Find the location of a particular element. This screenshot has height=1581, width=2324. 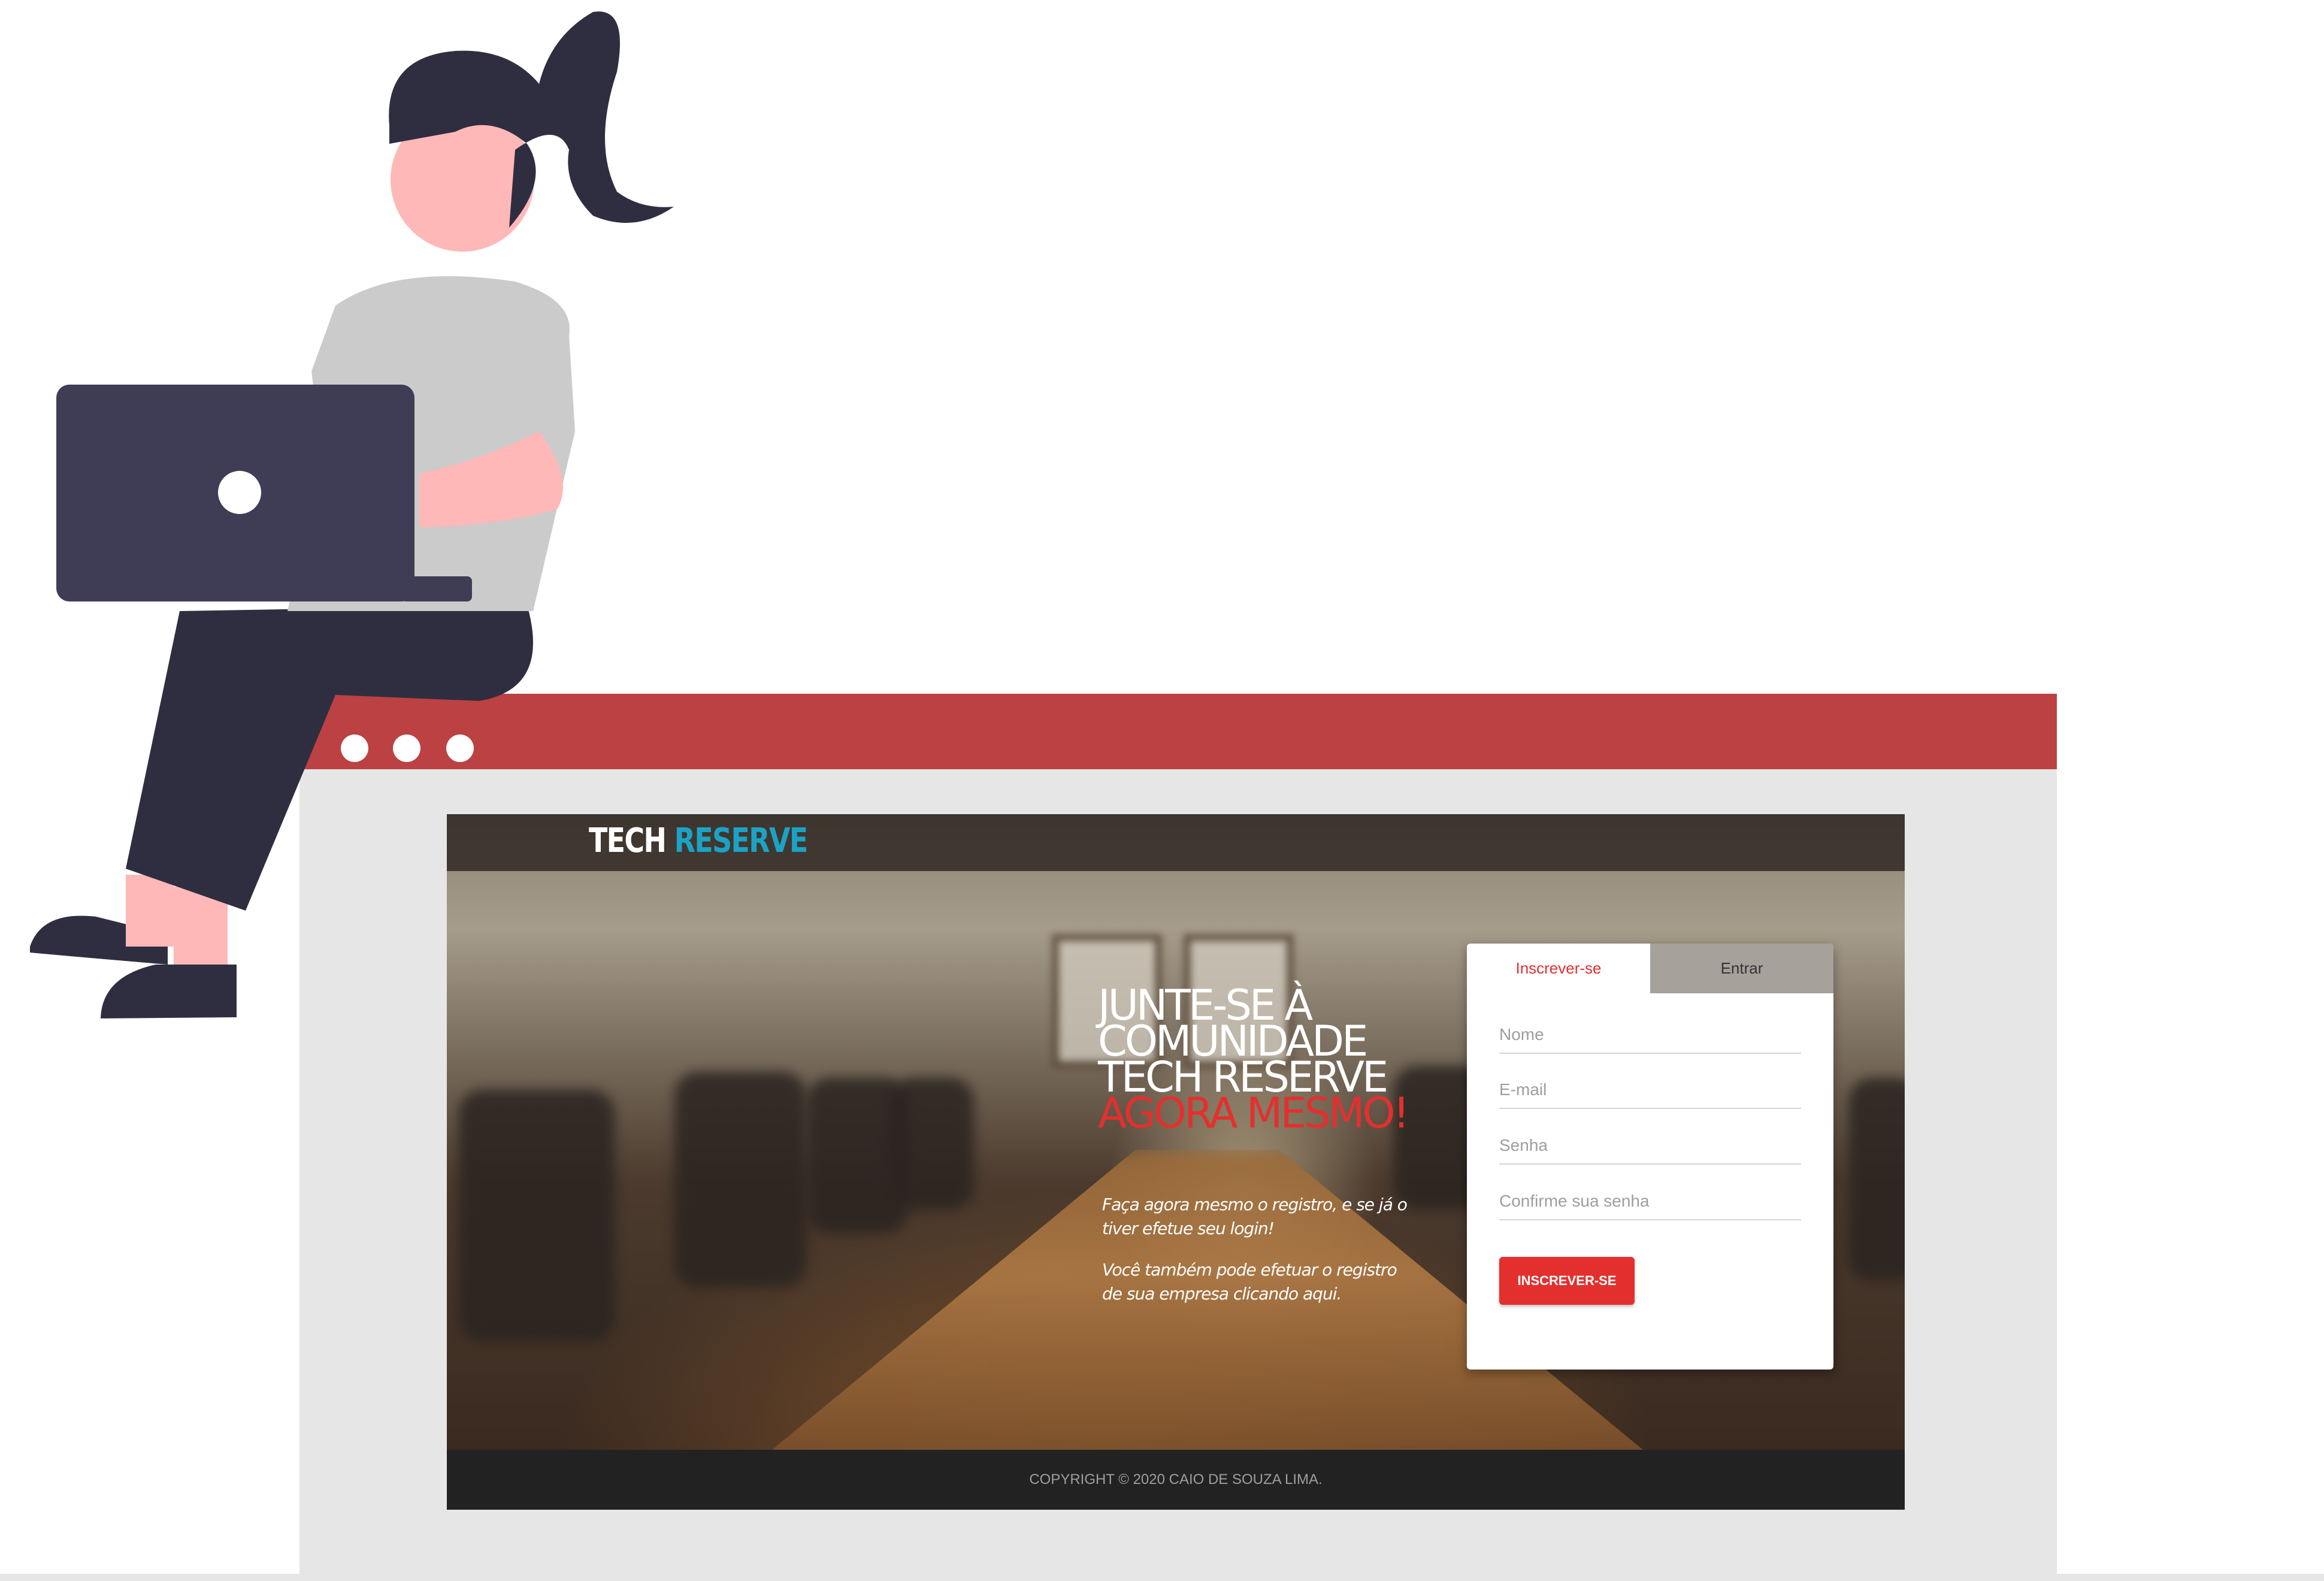

signup-submit-button: INSCREVER-SE is located at coordinates (1567, 1281).